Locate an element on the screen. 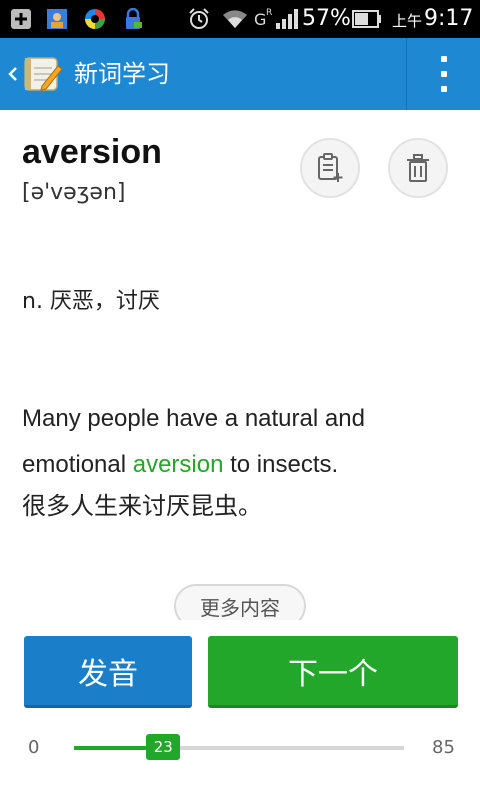 The image size is (480, 800). back-button is located at coordinates (13, 74).